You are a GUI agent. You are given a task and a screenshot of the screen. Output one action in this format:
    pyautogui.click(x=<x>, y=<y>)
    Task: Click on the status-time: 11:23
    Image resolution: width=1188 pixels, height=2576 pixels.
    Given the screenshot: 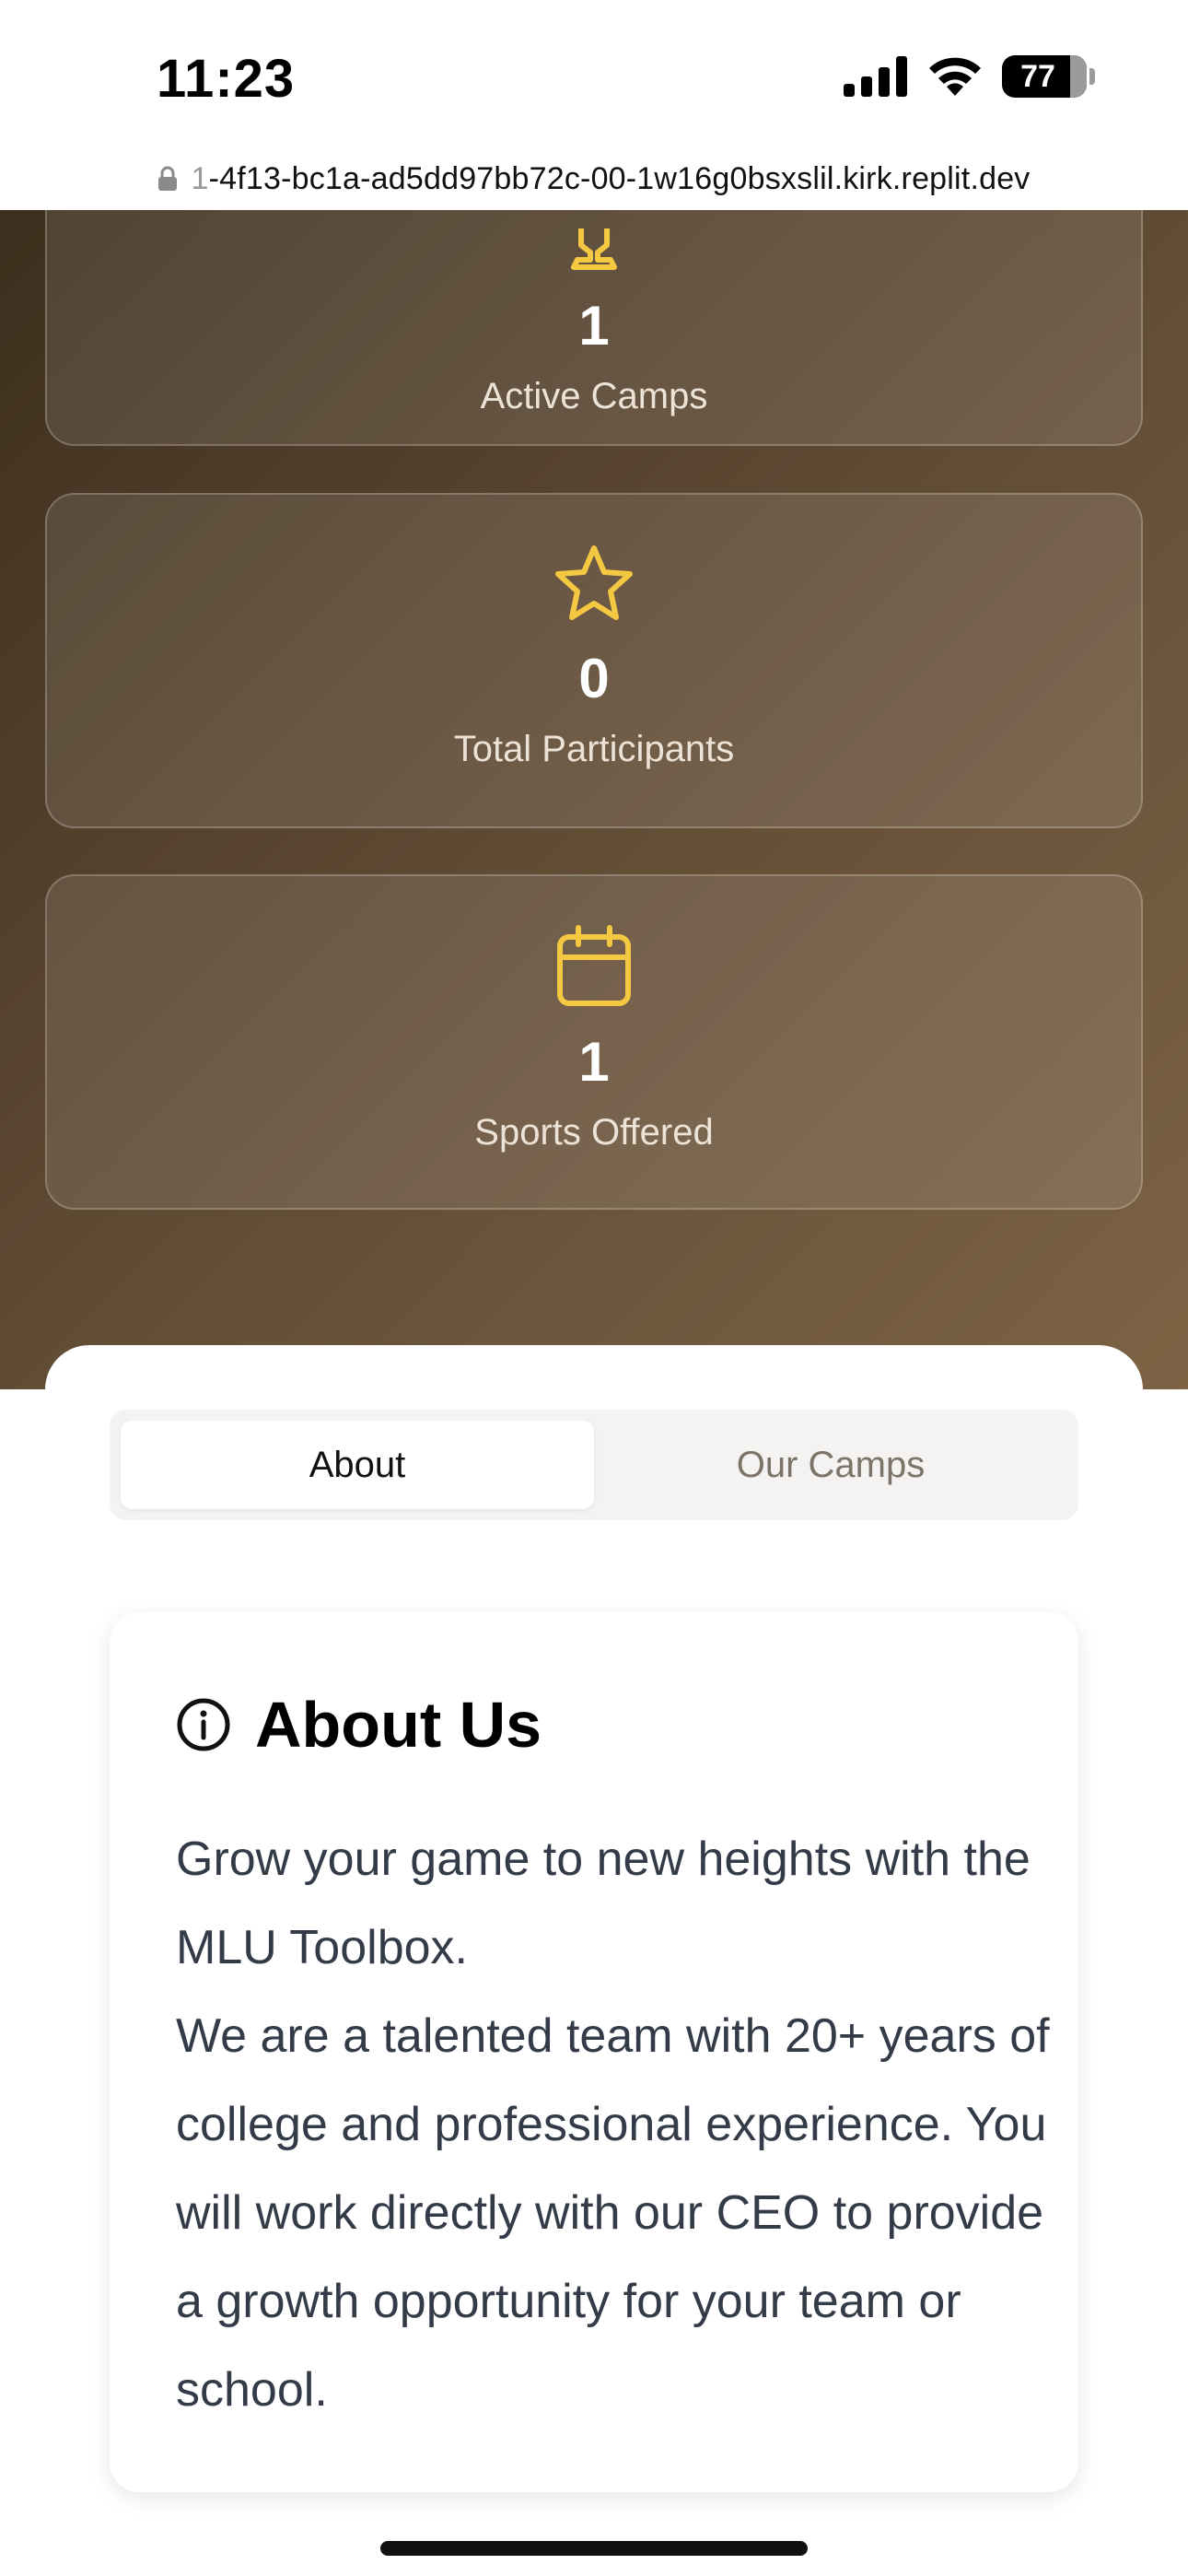 What is the action you would take?
    pyautogui.click(x=226, y=79)
    